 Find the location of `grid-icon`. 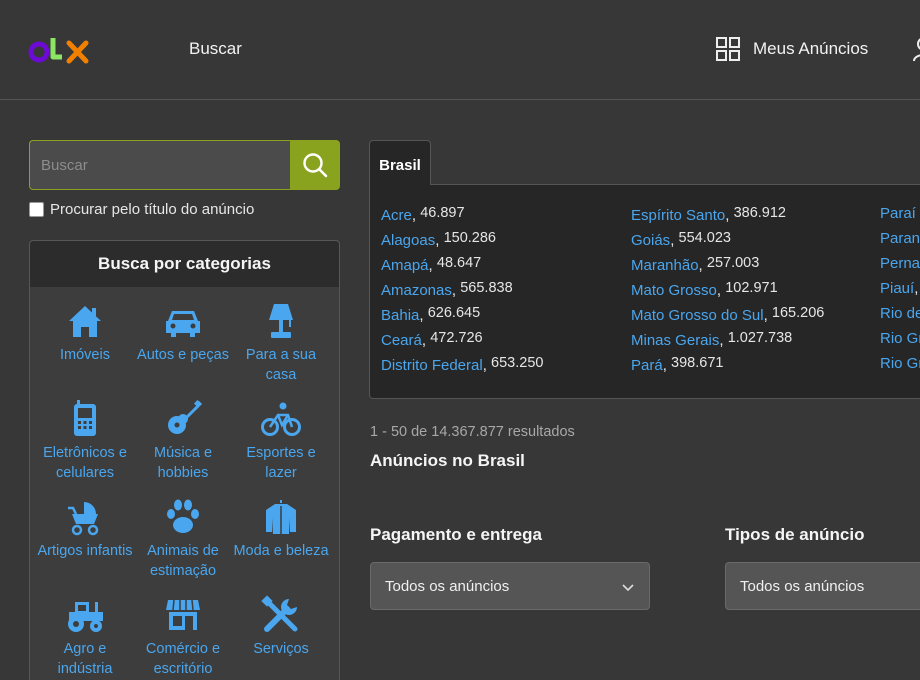

grid-icon is located at coordinates (728, 49).